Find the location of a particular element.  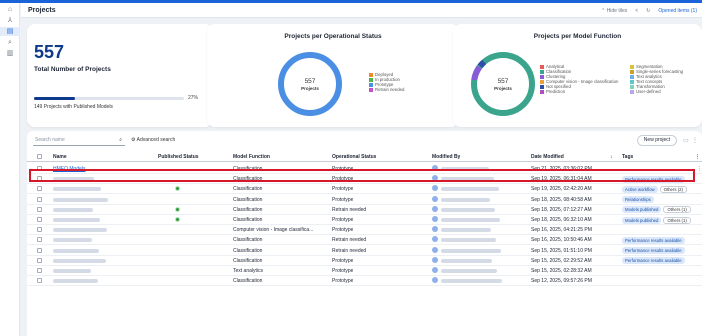

tag-badge: Active workflow is located at coordinates (640, 189).